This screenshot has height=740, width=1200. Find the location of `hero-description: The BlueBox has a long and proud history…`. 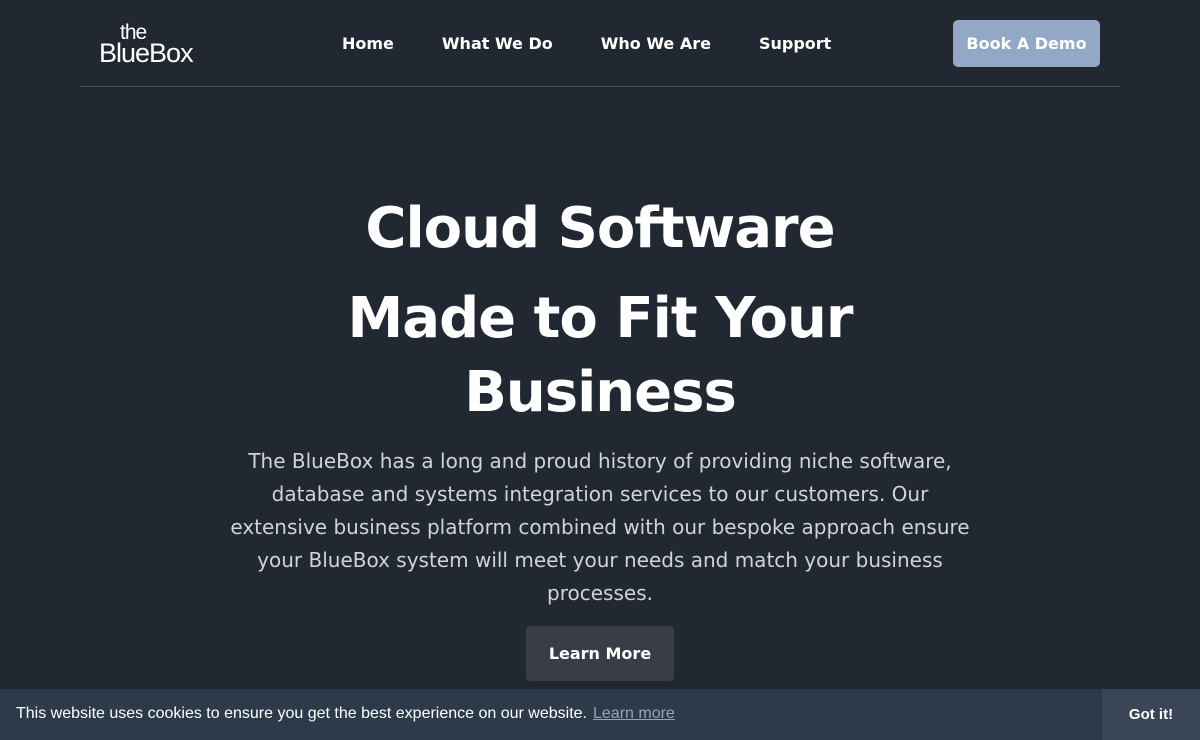

hero-description: The BlueBox has a long and proud history… is located at coordinates (600, 527).